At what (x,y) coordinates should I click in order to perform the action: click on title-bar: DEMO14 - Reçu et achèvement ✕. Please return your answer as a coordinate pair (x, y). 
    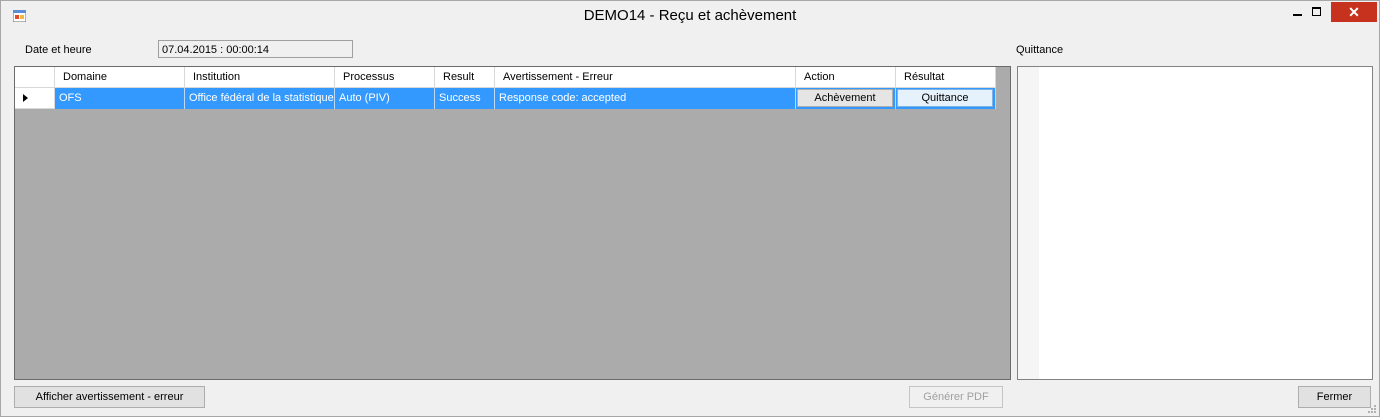
    Looking at the image, I should click on (690, 16).